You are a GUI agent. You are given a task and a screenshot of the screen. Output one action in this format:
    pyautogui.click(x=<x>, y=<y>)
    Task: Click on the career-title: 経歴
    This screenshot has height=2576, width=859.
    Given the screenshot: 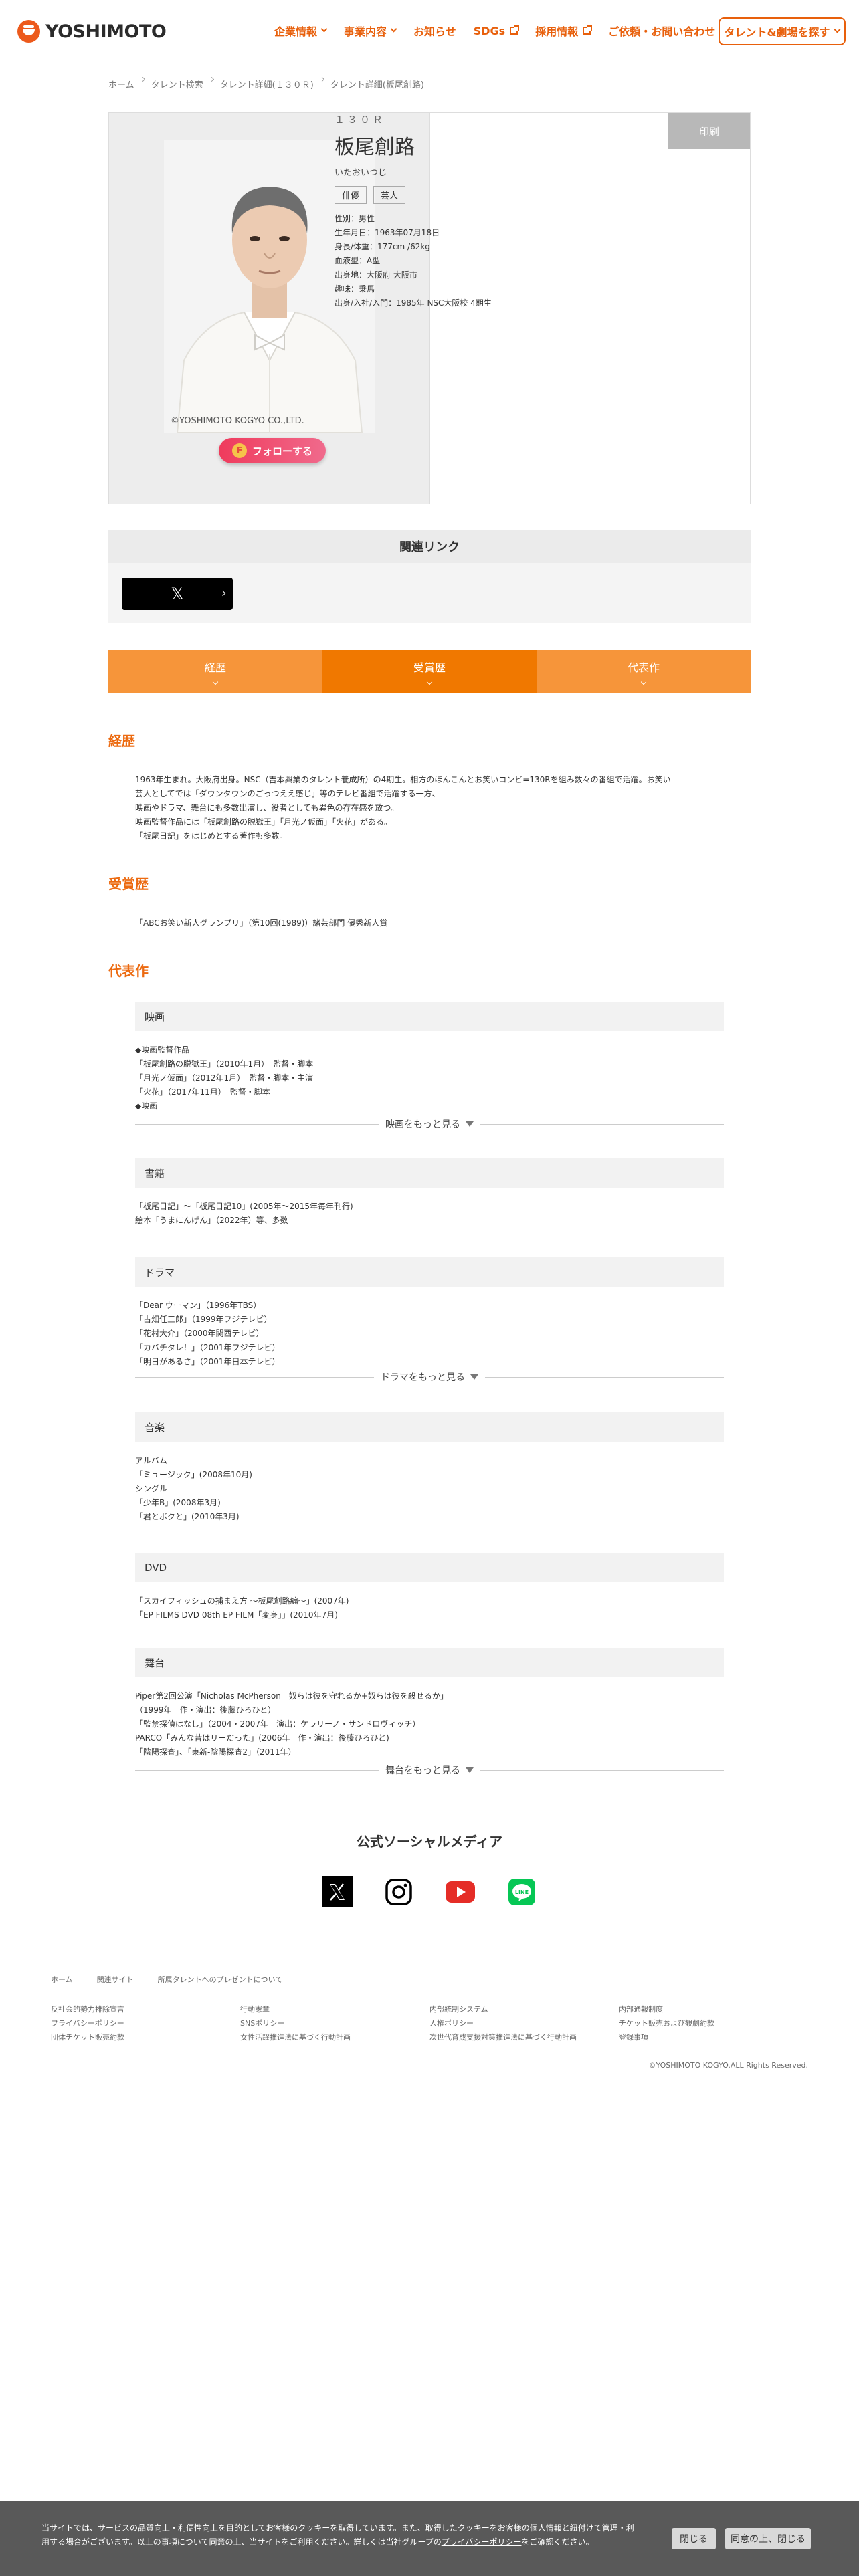 What is the action you would take?
    pyautogui.click(x=121, y=741)
    